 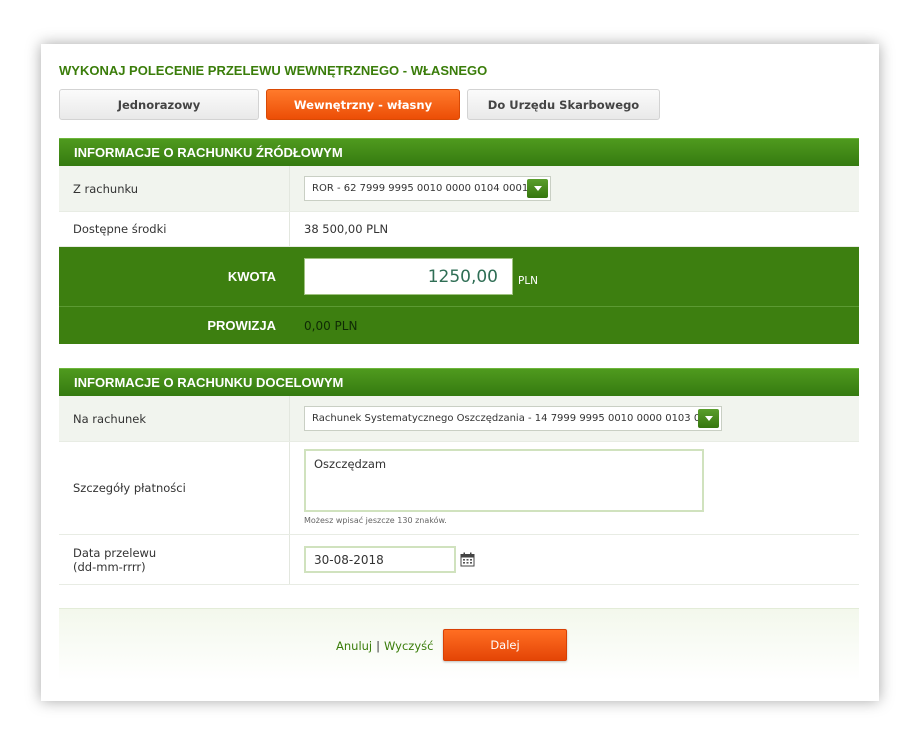 What do you see at coordinates (505, 645) in the screenshot?
I see `next-button: Dalej` at bounding box center [505, 645].